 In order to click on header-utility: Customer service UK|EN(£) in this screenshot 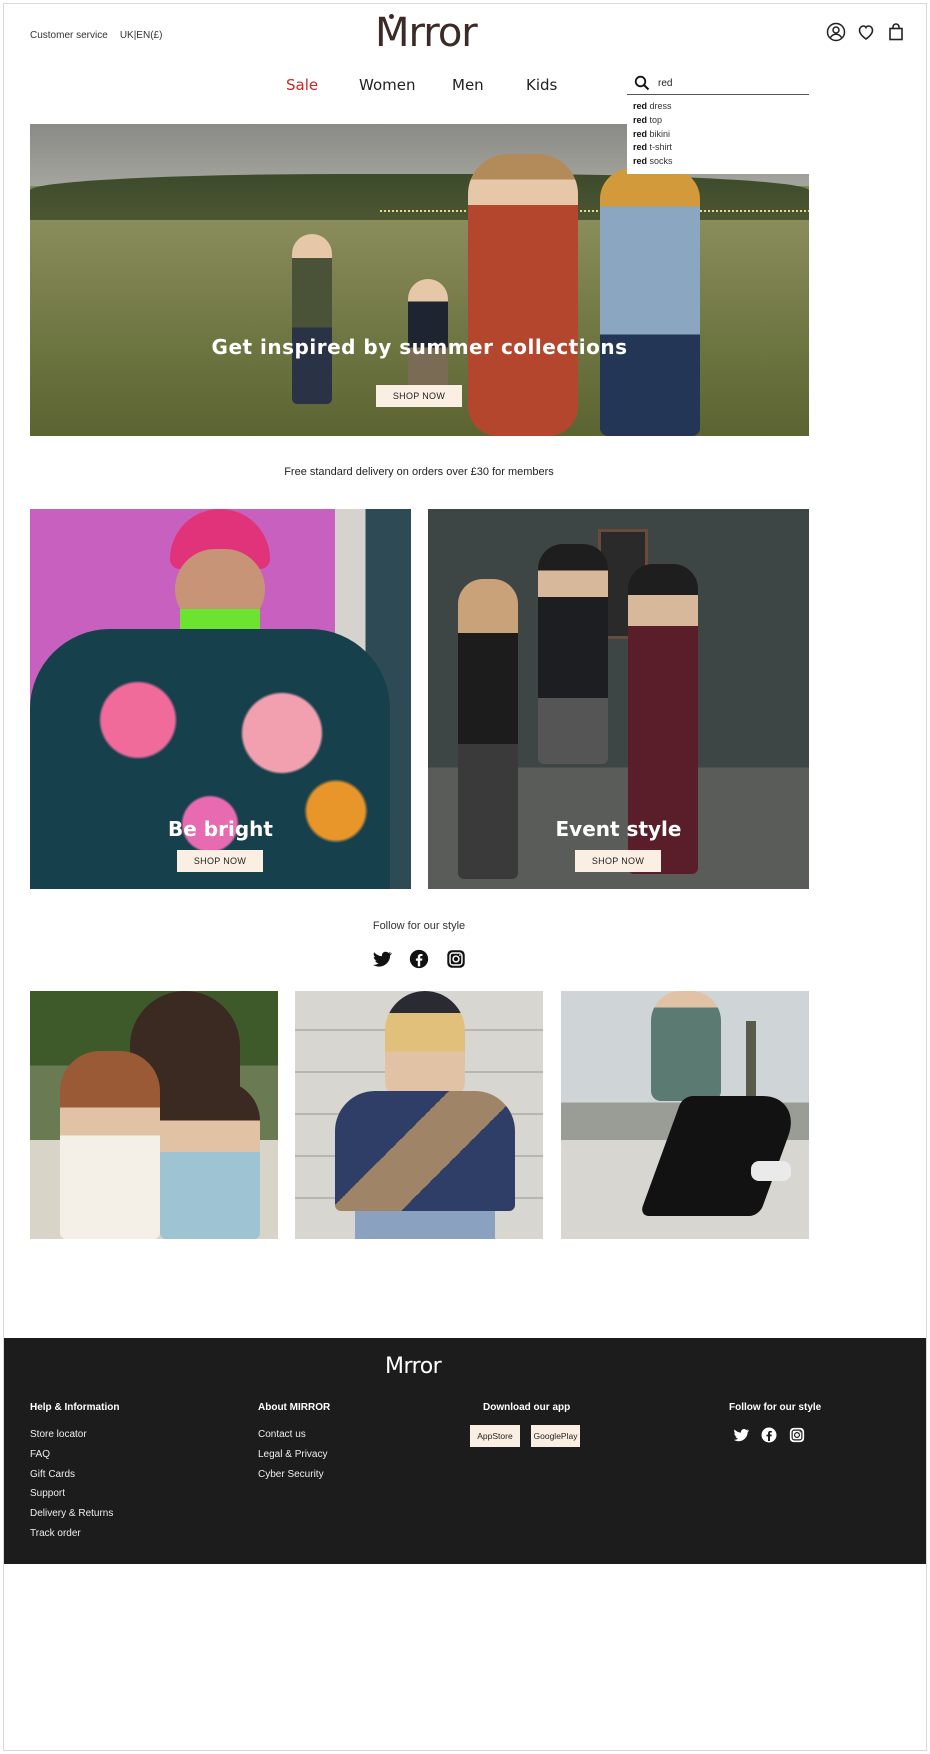, I will do `click(96, 35)`.